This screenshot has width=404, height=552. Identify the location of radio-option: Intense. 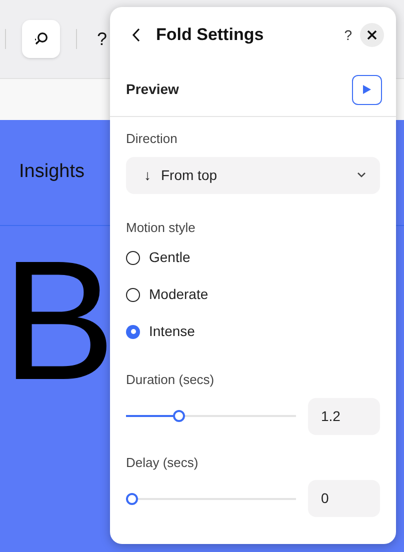
(253, 331).